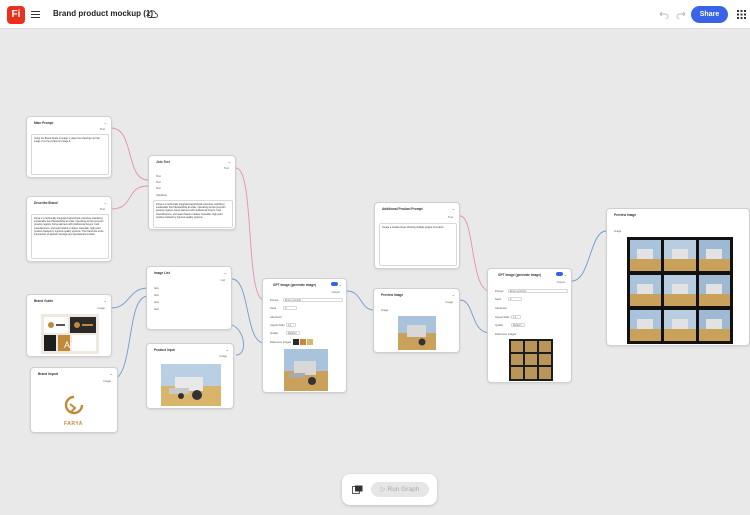  Describe the element at coordinates (400, 489) in the screenshot. I see `run-graph-button: ▷ Run Graph` at that location.